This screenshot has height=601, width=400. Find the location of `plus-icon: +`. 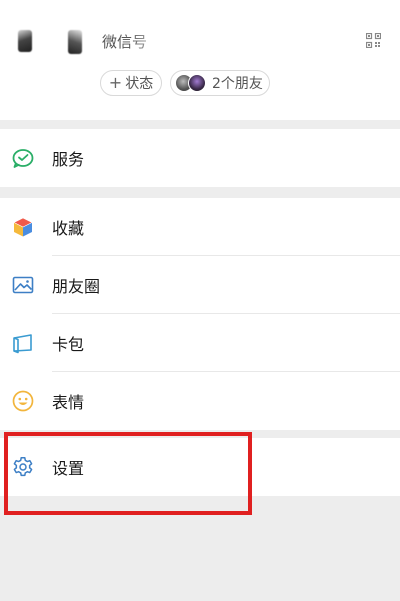

plus-icon: + is located at coordinates (115, 82).